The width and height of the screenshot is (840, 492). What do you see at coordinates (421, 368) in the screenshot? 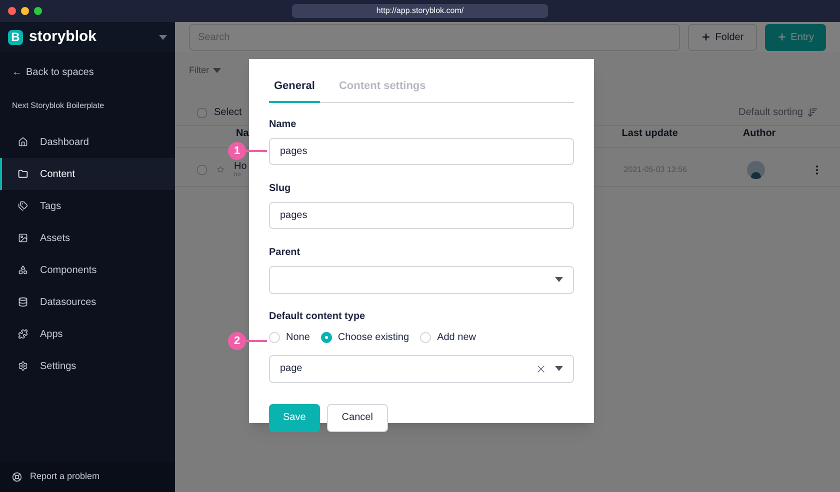
I see `content-type-select: page` at bounding box center [421, 368].